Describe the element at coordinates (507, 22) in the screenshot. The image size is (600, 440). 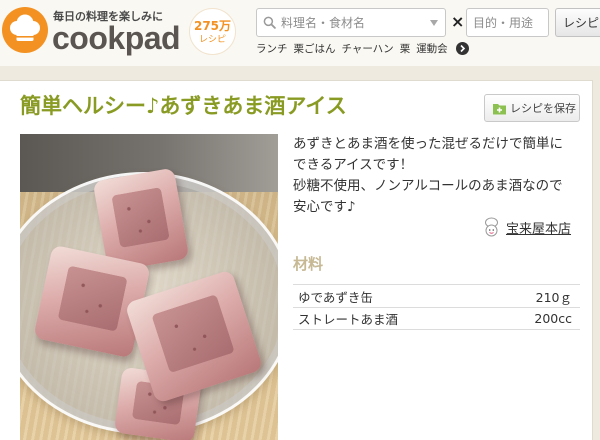
I see `purpose-search-input` at that location.